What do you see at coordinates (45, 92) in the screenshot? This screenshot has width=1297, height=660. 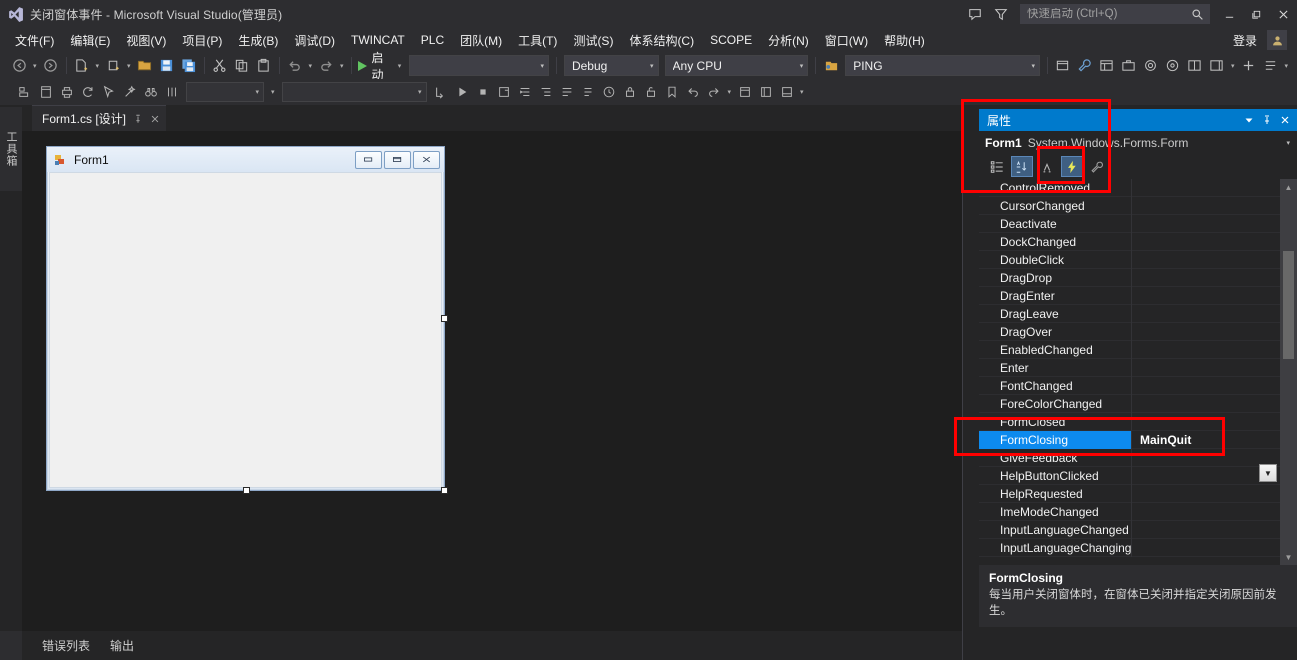 I see `window-icon` at bounding box center [45, 92].